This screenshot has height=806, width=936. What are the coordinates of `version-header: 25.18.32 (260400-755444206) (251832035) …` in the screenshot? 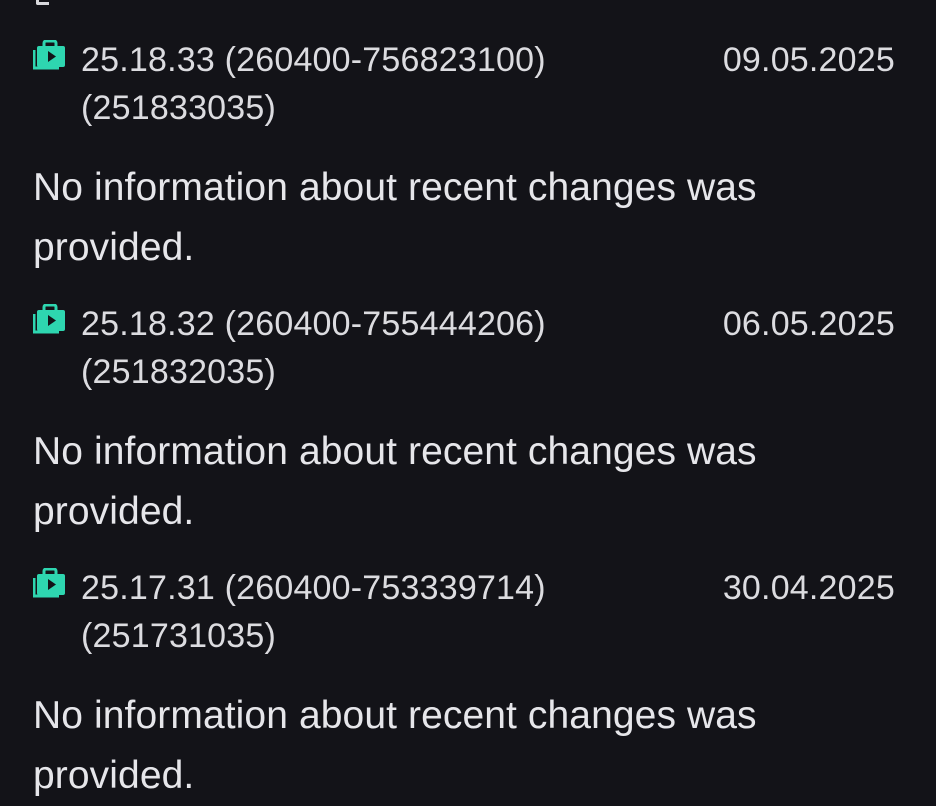 It's located at (468, 348).